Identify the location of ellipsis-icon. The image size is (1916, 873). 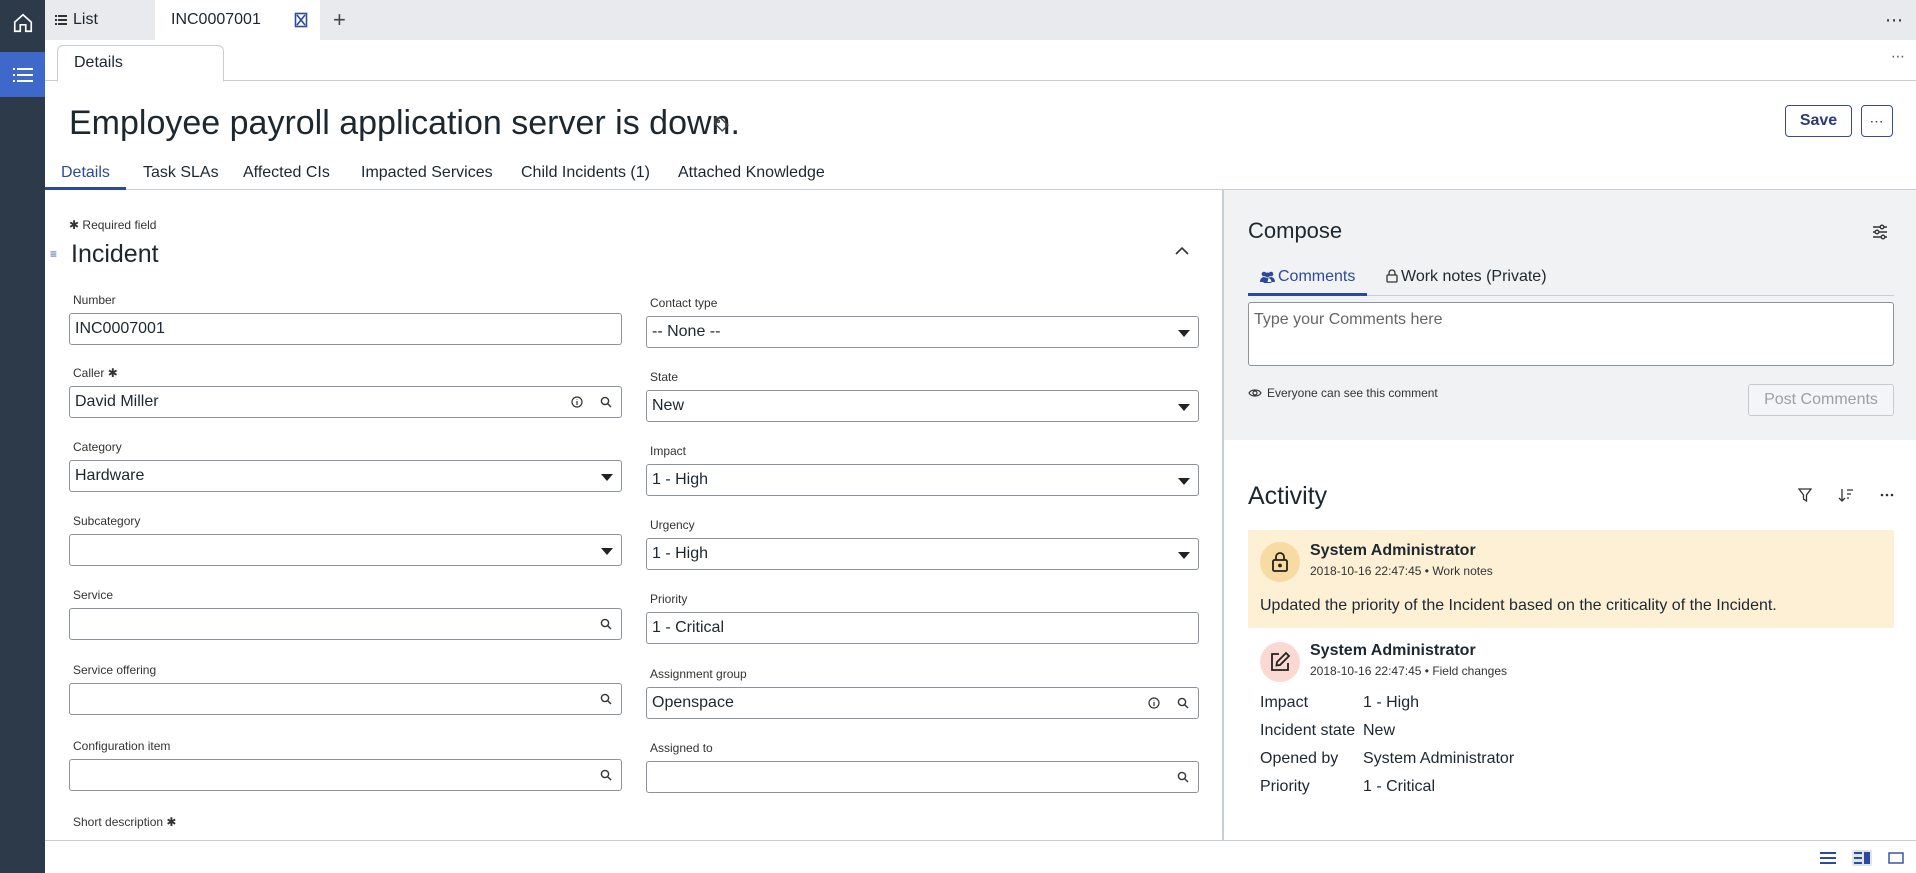
(1887, 495).